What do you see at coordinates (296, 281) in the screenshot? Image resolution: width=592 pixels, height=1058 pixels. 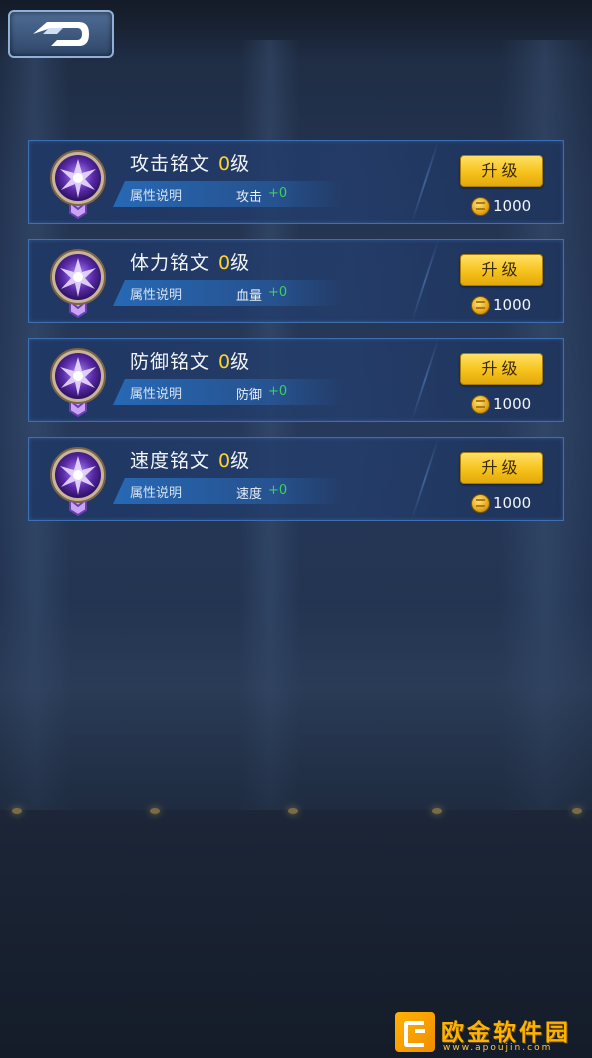 I see `rune-row-stamina: 体力铭文 0级 属性说明 血量 +0 升级 1000` at bounding box center [296, 281].